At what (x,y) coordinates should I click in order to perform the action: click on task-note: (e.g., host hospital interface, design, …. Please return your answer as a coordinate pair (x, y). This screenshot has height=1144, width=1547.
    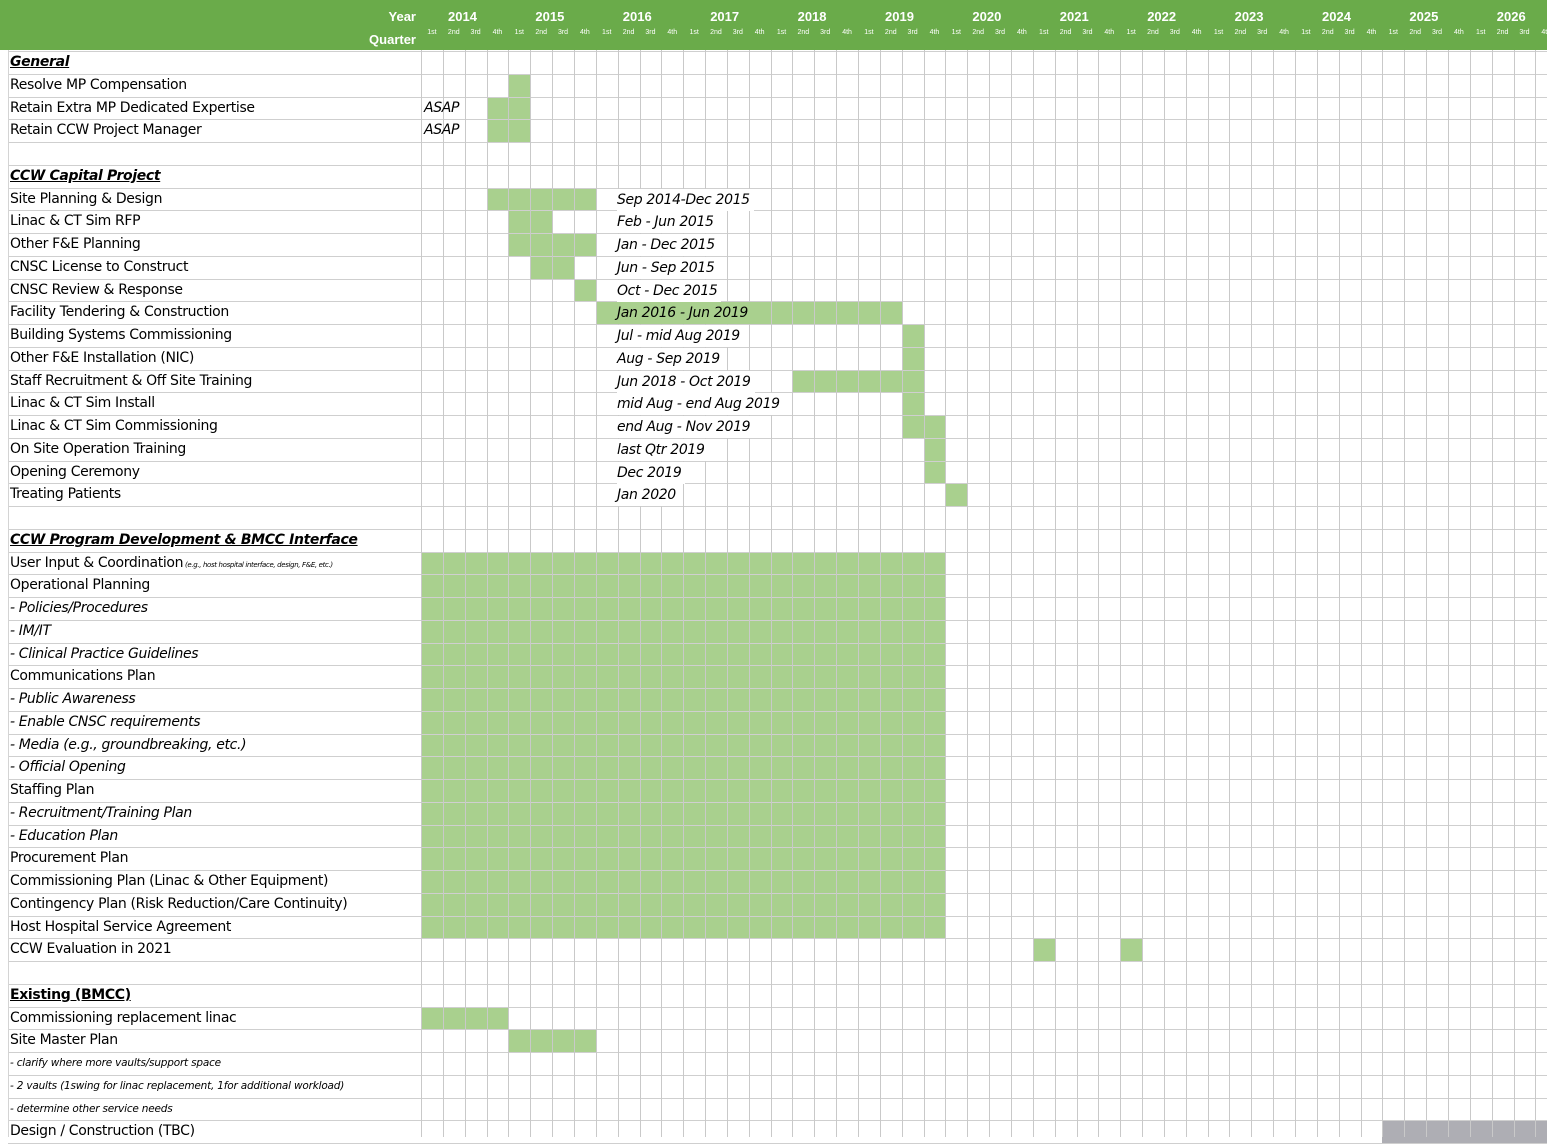
    Looking at the image, I should click on (258, 564).